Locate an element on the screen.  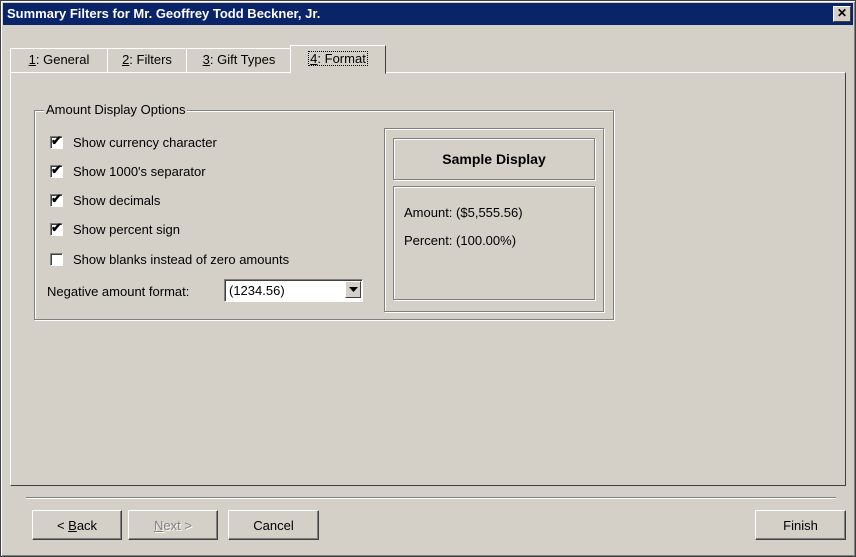
show-thousands-separator-checkbox: ✔ Show 1000's separator is located at coordinates (128, 171).